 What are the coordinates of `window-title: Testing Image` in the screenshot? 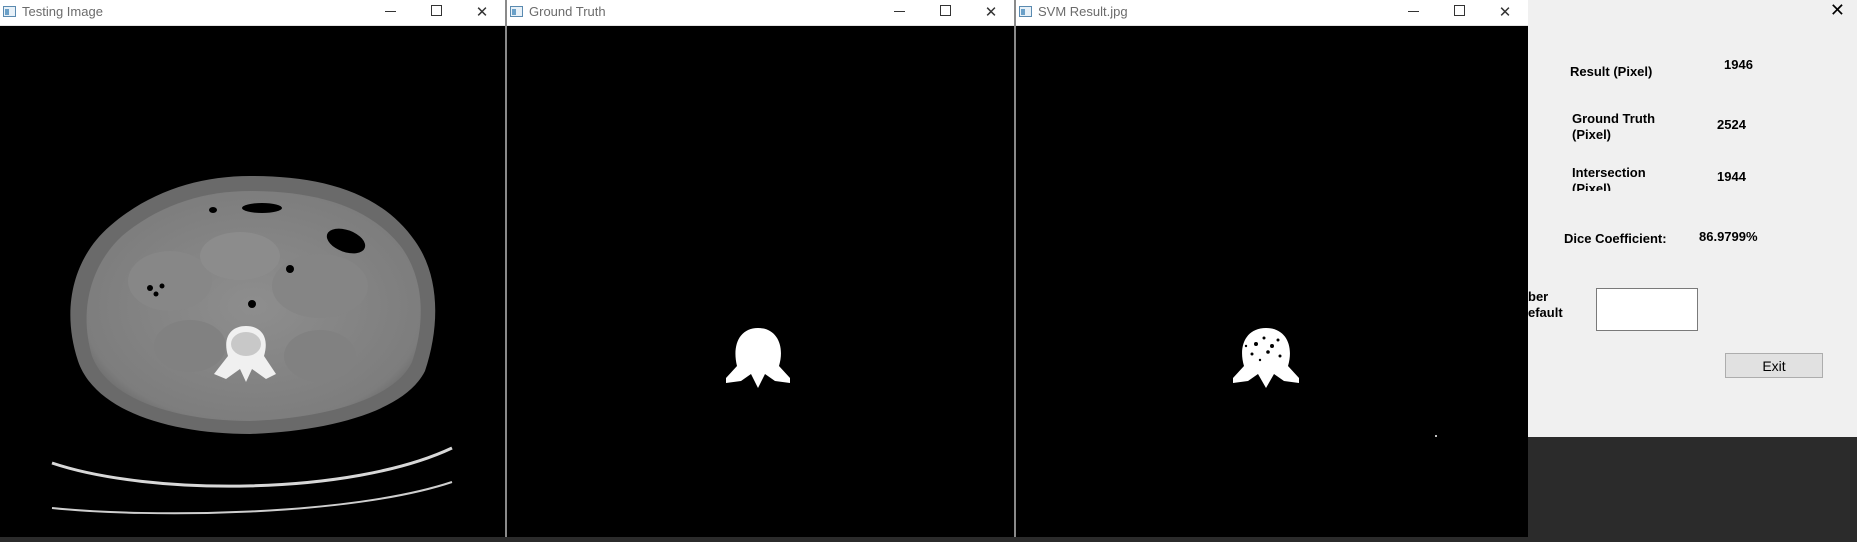 It's located at (62, 11).